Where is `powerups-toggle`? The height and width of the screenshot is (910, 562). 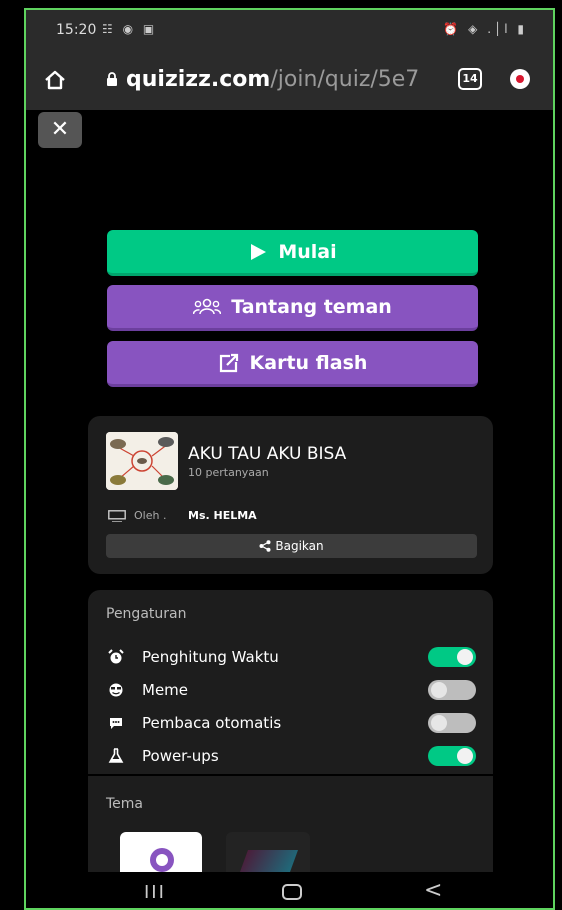
powerups-toggle is located at coordinates (452, 756).